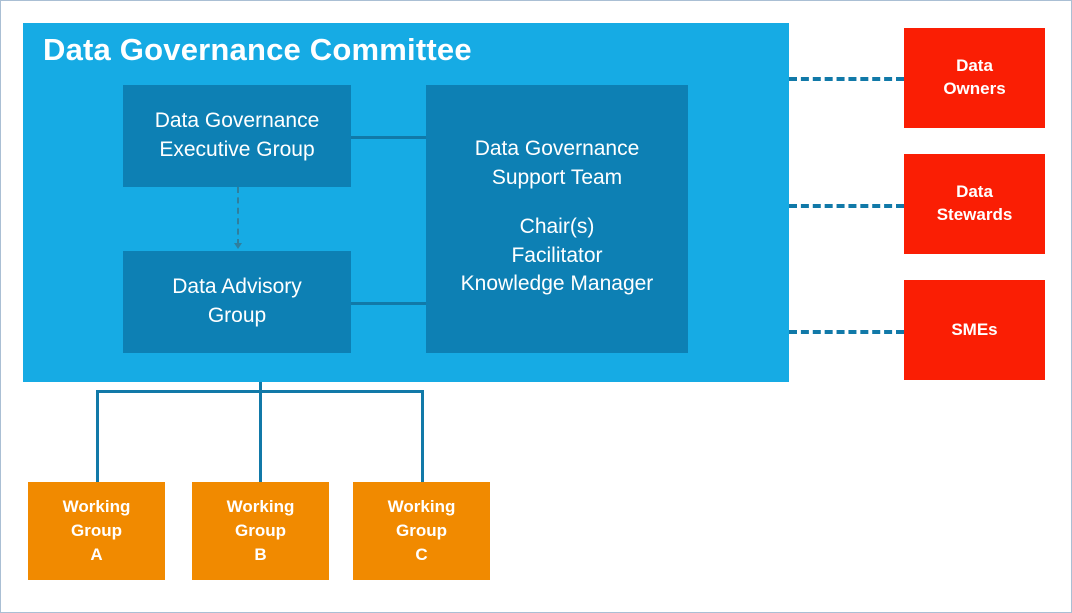  What do you see at coordinates (237, 302) in the screenshot?
I see `box-data-advisory-group: Data Advisory Group` at bounding box center [237, 302].